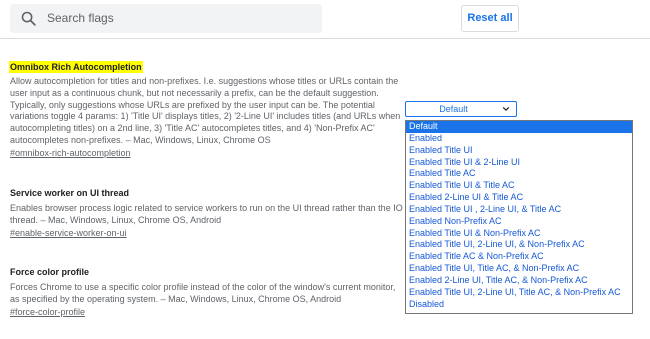 The width and height of the screenshot is (650, 339). I want to click on dropdown-option: Enabled, so click(519, 139).